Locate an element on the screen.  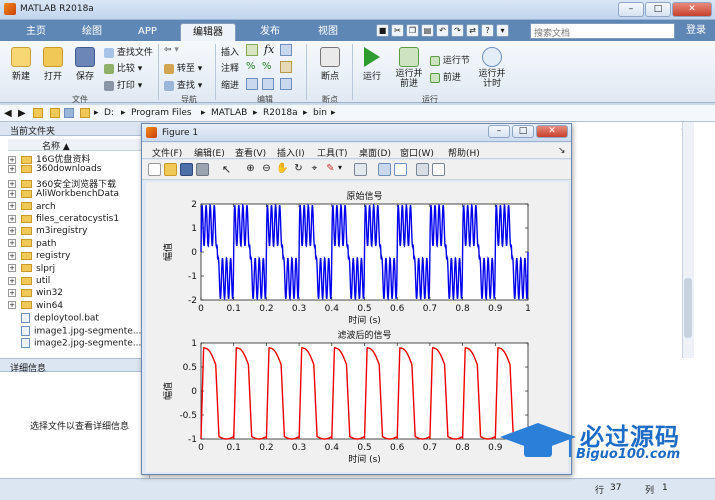
insert-section-icon is located at coordinates (252, 50).